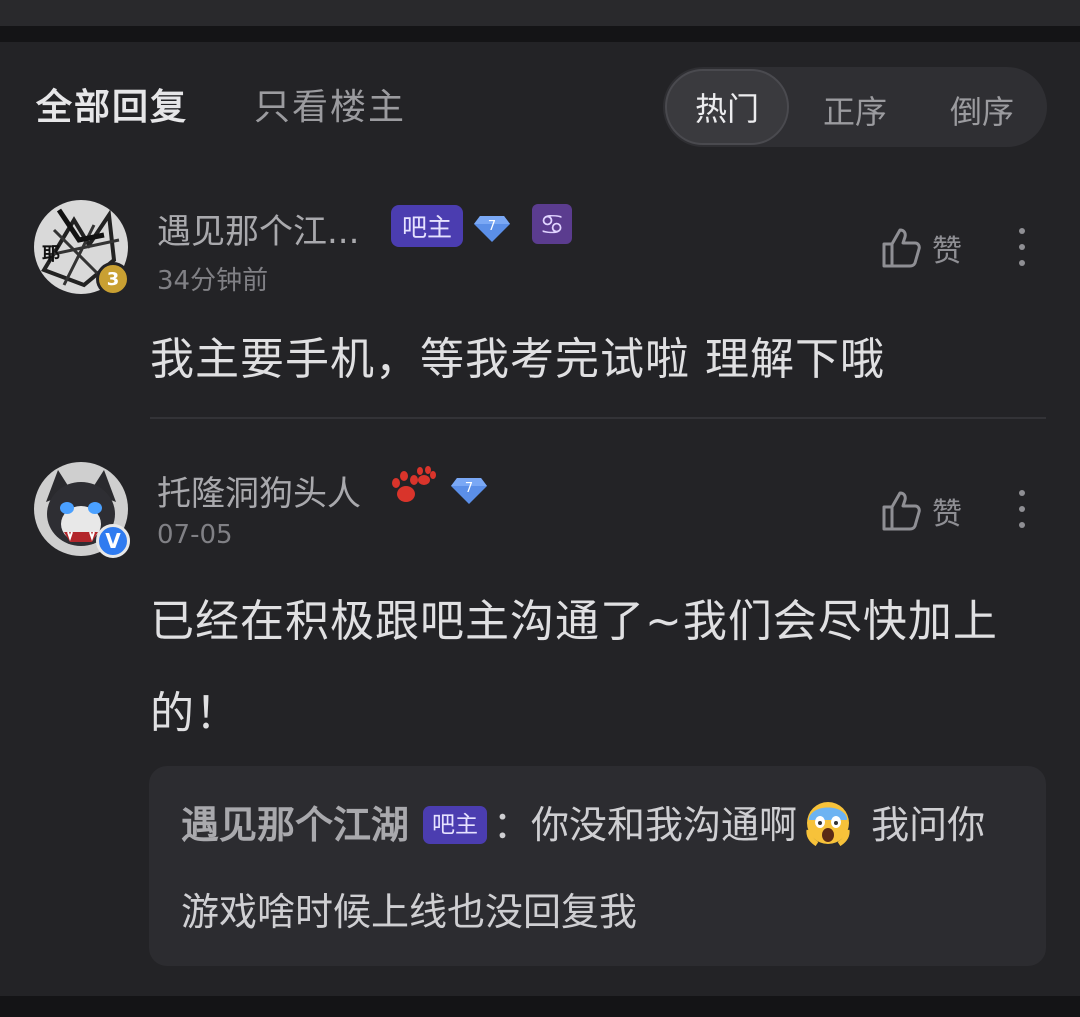 Image resolution: width=1080 pixels, height=1017 pixels. Describe the element at coordinates (517, 359) in the screenshot. I see `reply-content: 我主要手机，等我考完试啦 理解下哦` at that location.